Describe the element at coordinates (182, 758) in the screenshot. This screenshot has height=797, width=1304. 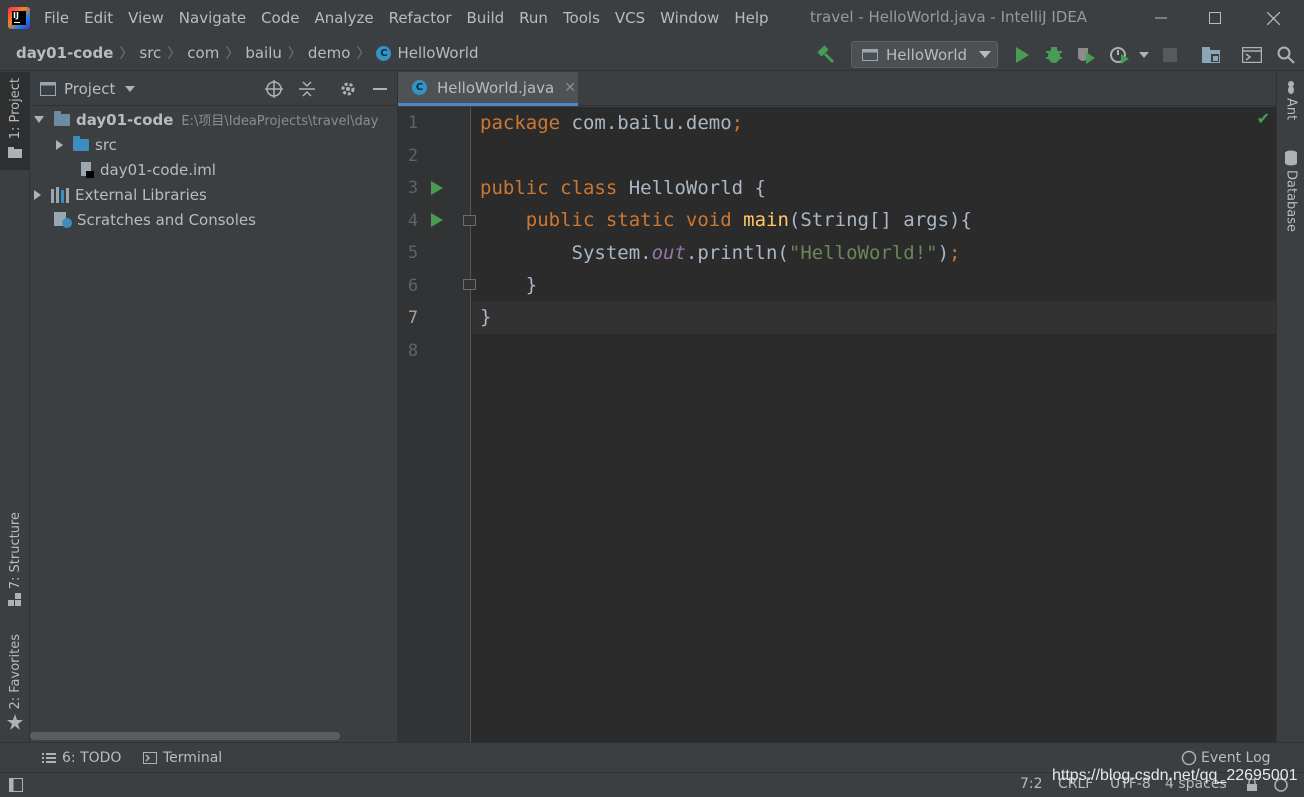
I see `tab-terminal: Terminal` at that location.